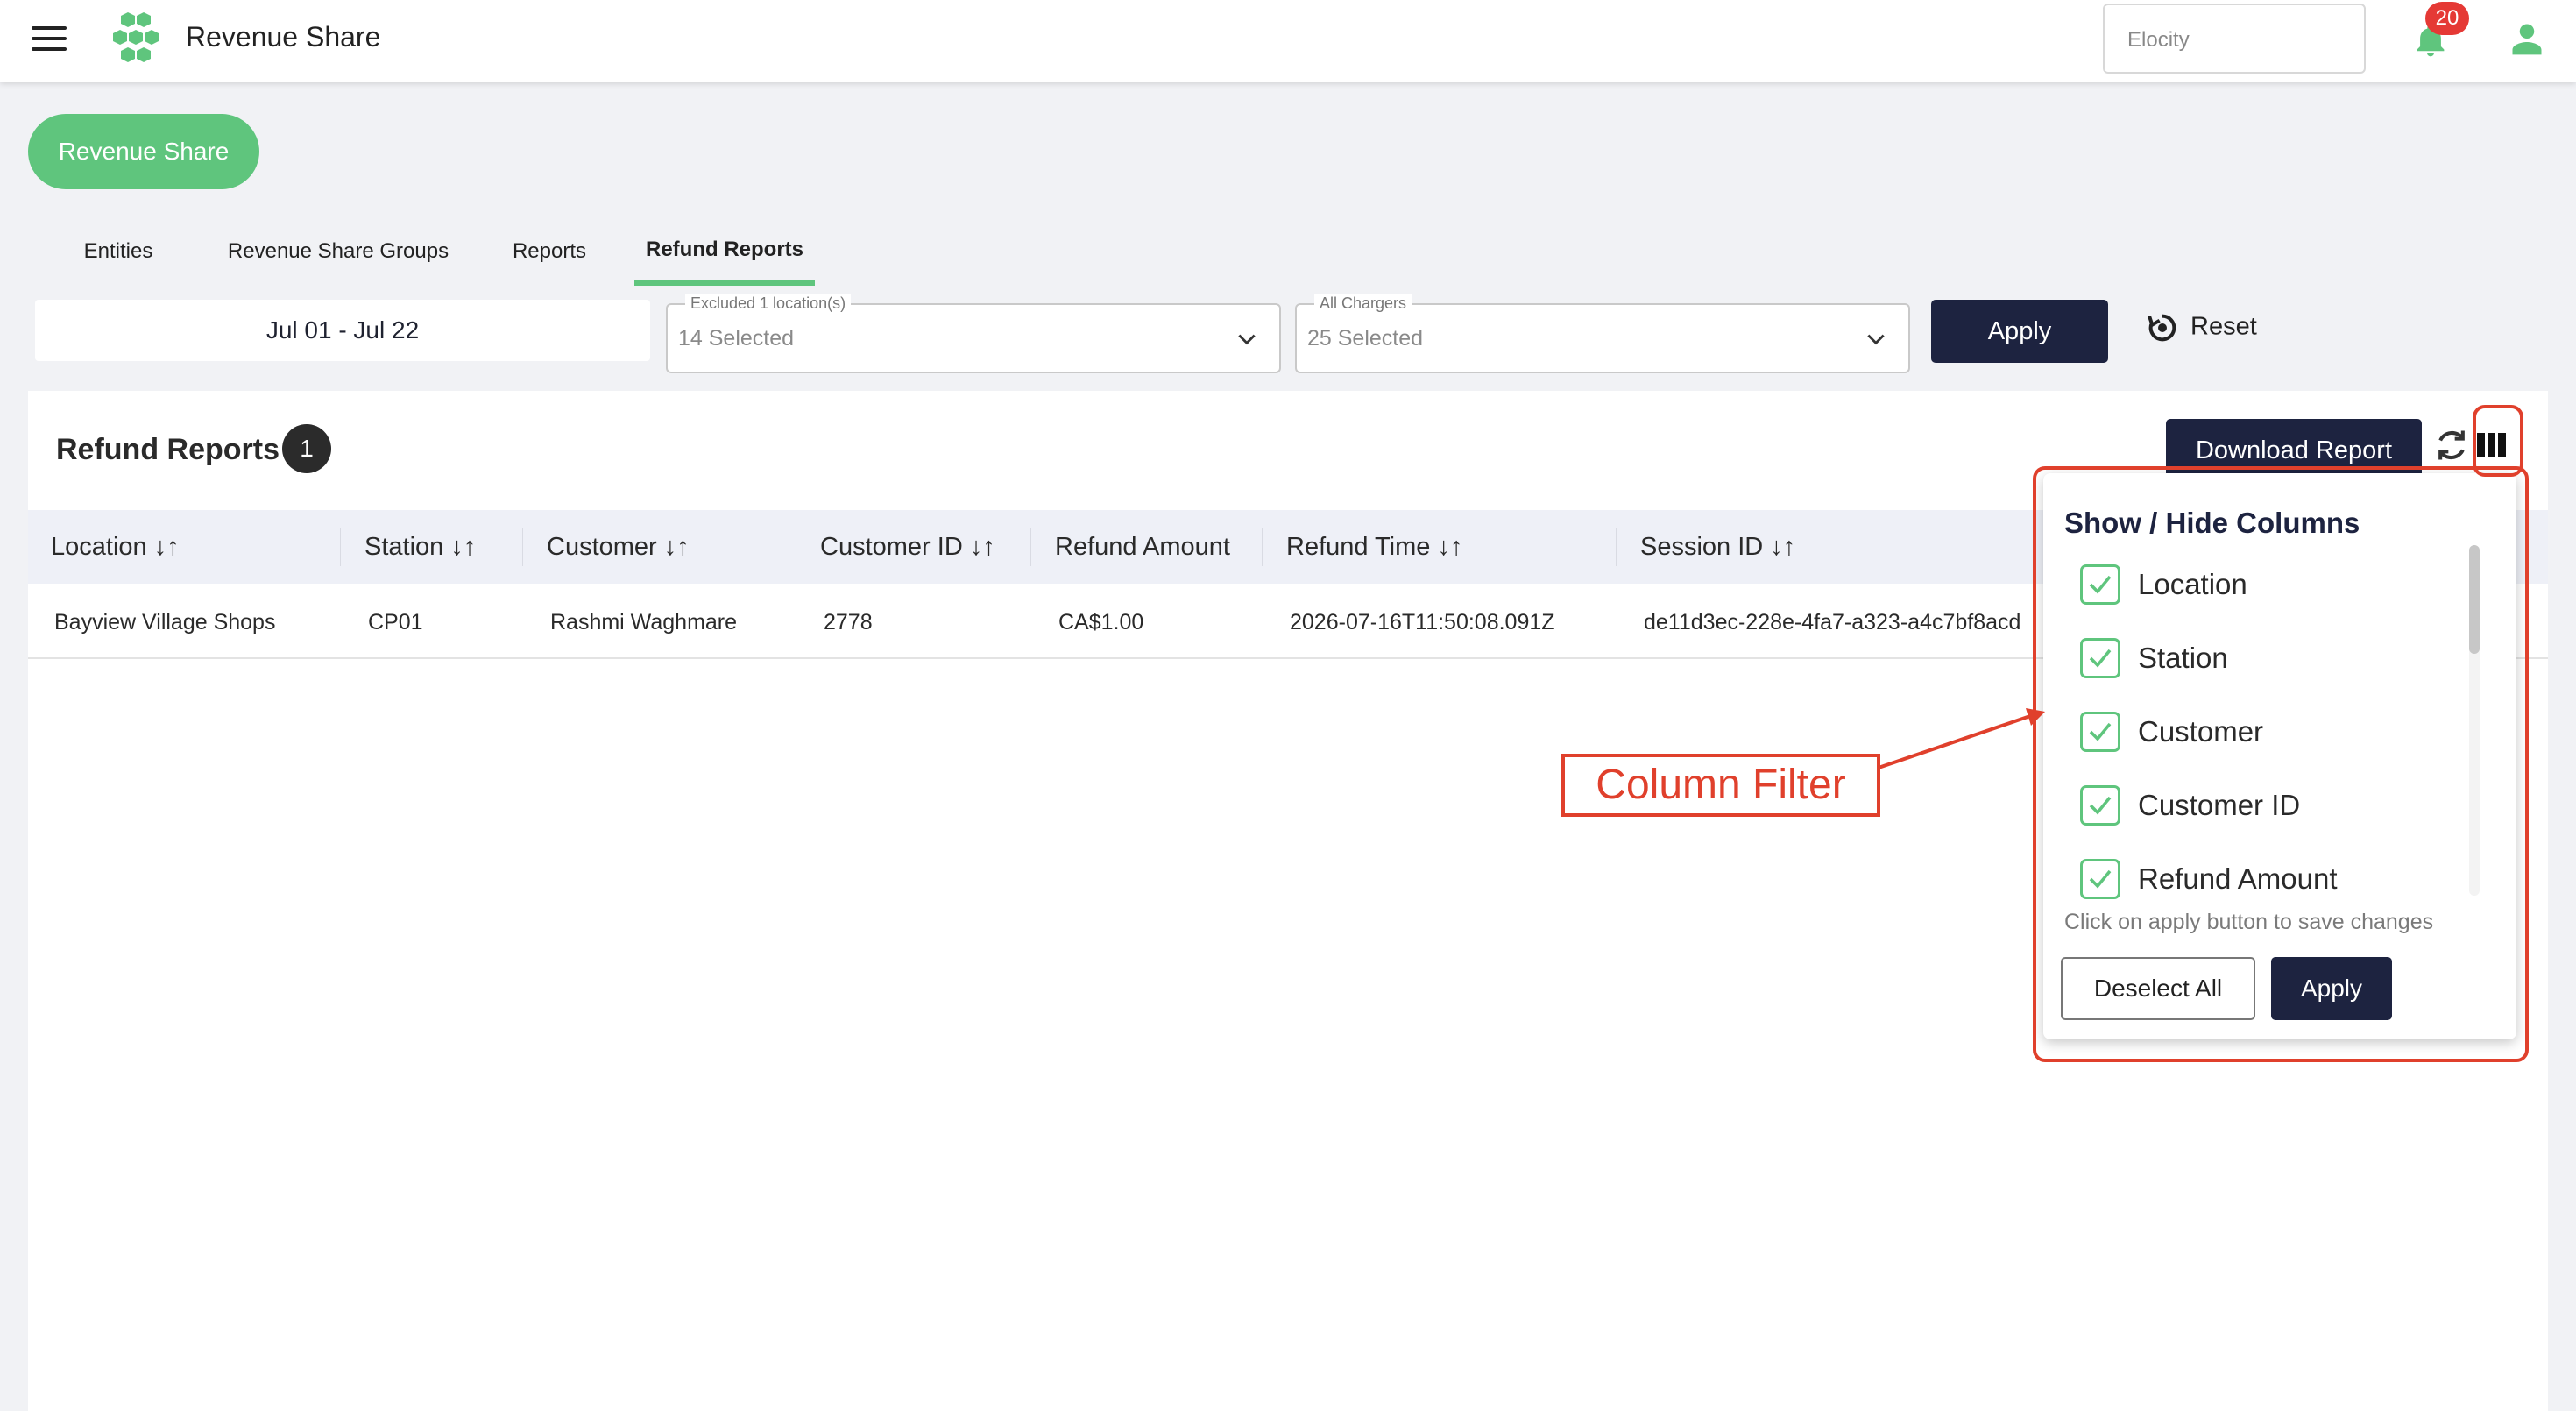 This screenshot has height=1411, width=2576. I want to click on logo-icon, so click(136, 37).